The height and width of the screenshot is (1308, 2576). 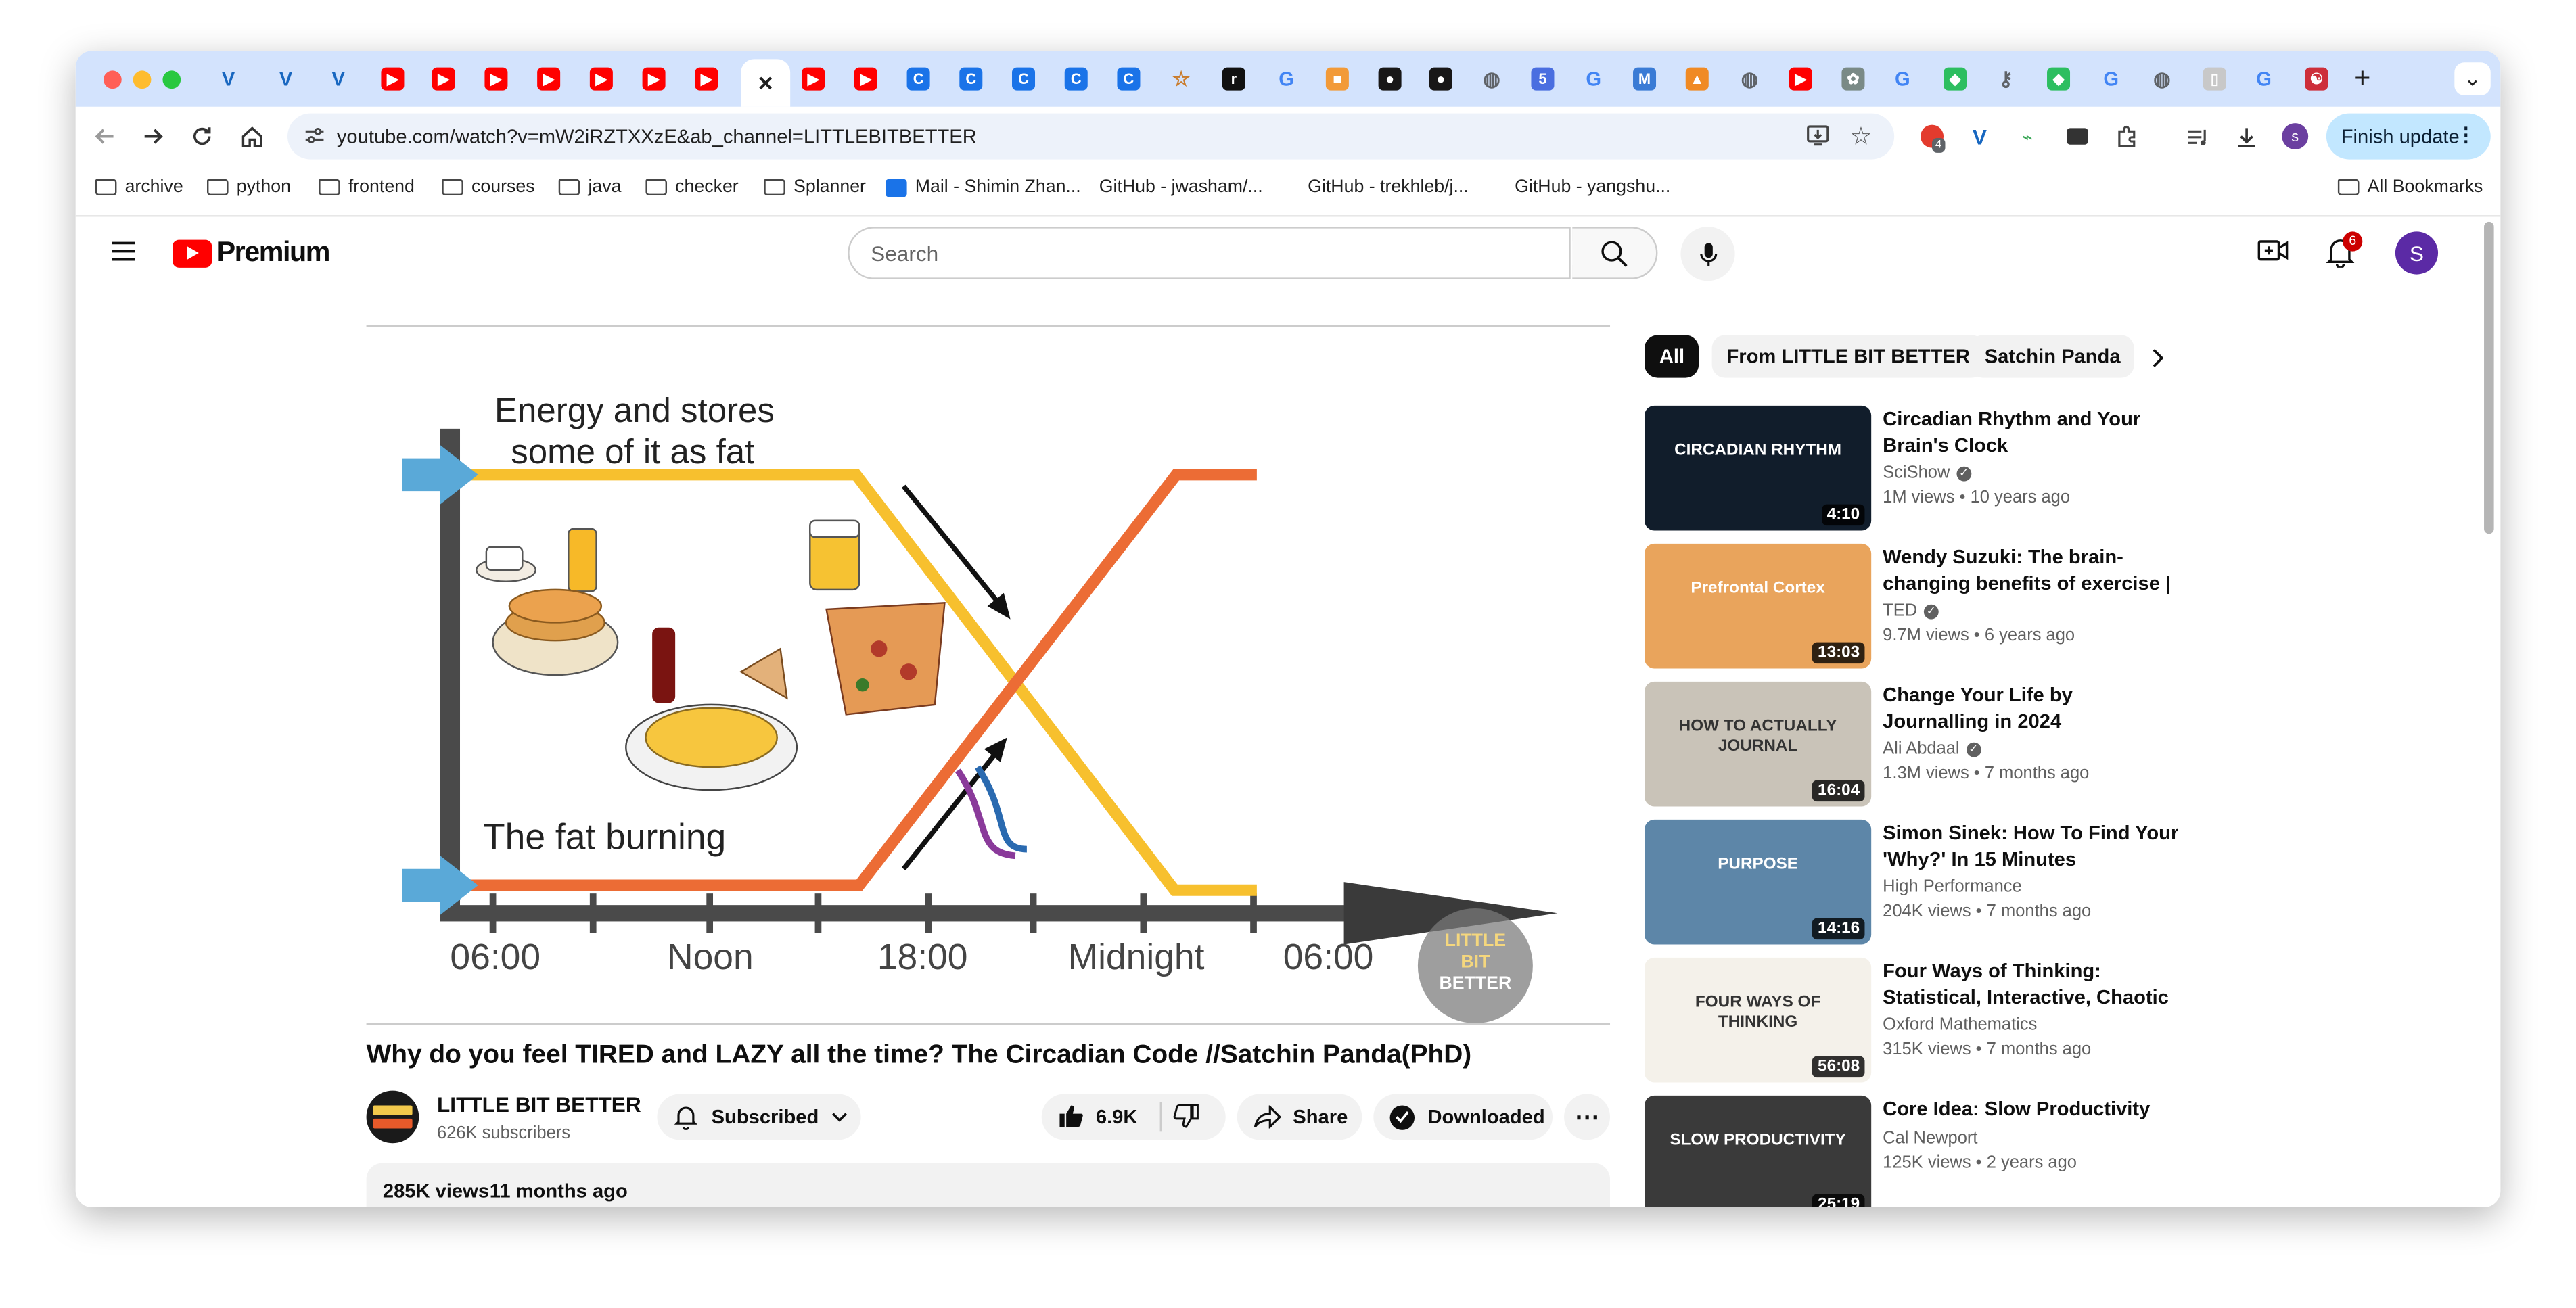 I want to click on search-button, so click(x=1615, y=253).